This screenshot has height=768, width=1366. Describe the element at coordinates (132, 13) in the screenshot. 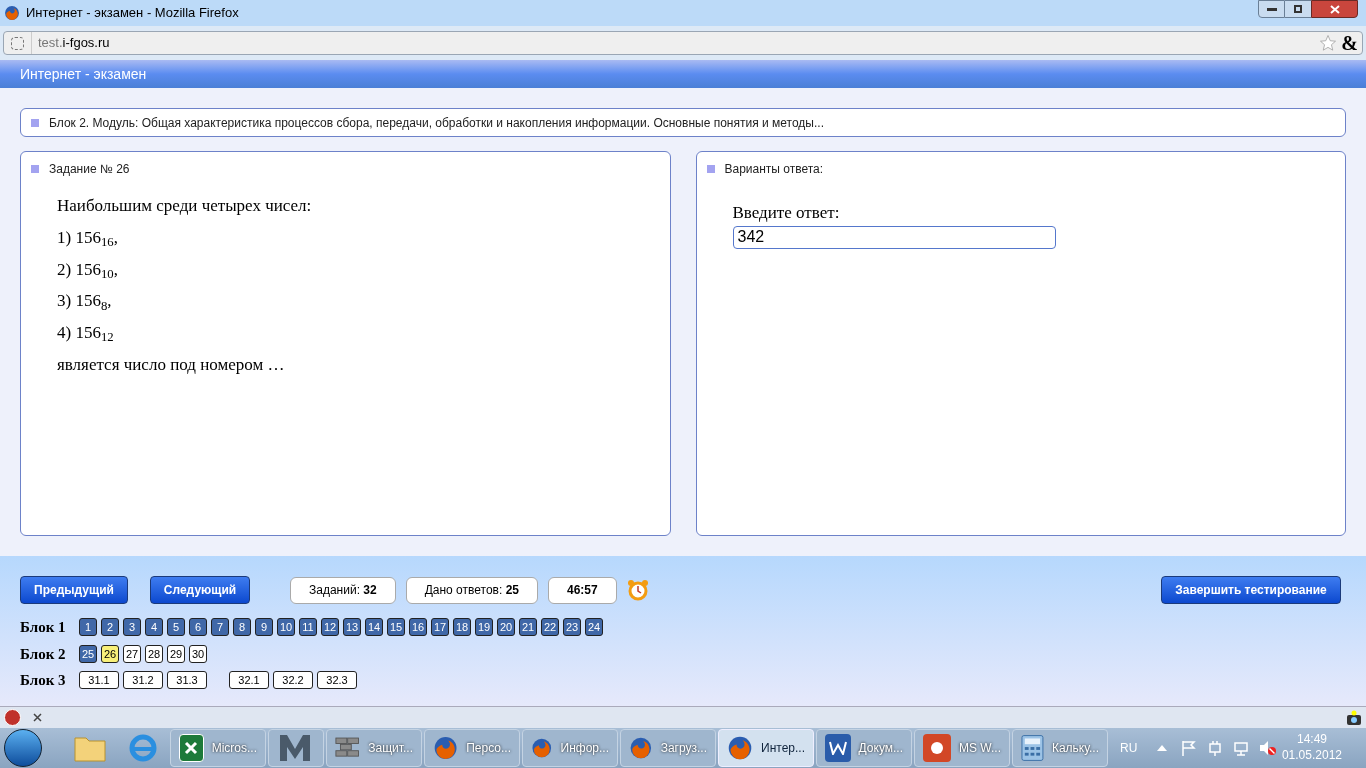

I see `window-title: Интернет - экзамен - Mozilla Firefox` at that location.